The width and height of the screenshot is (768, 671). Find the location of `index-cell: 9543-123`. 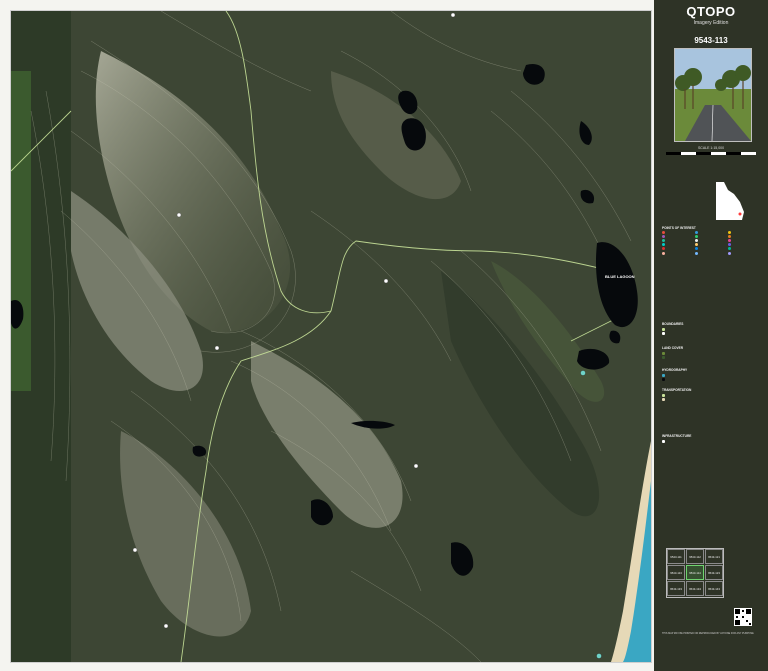

index-cell: 9543-123 is located at coordinates (714, 572).